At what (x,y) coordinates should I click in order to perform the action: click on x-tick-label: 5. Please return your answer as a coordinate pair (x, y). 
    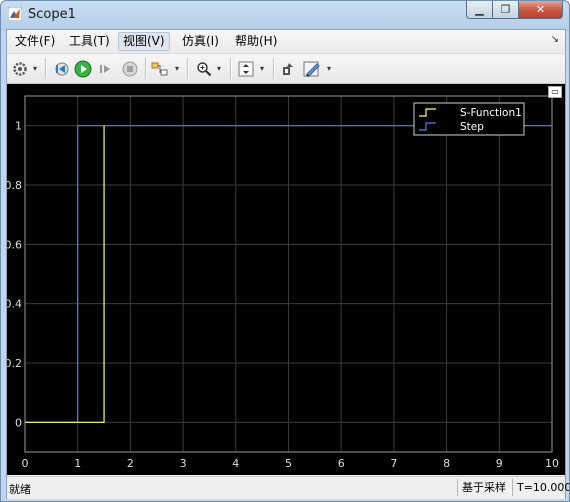
    Looking at the image, I should click on (288, 463).